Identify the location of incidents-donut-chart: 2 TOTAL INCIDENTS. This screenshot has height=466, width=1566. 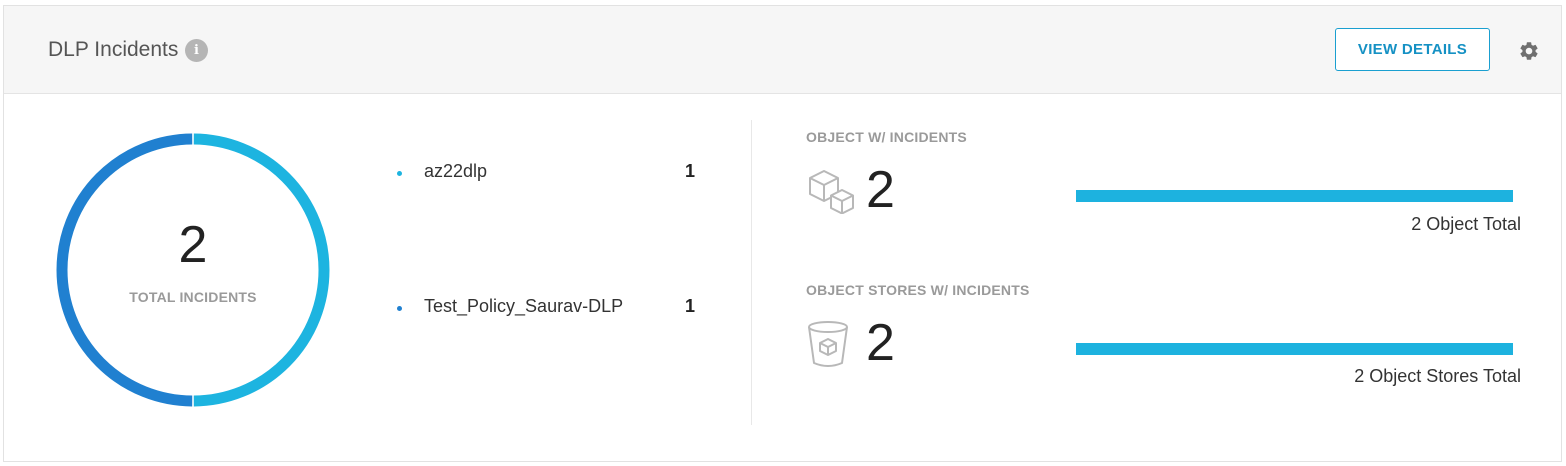
(193, 270).